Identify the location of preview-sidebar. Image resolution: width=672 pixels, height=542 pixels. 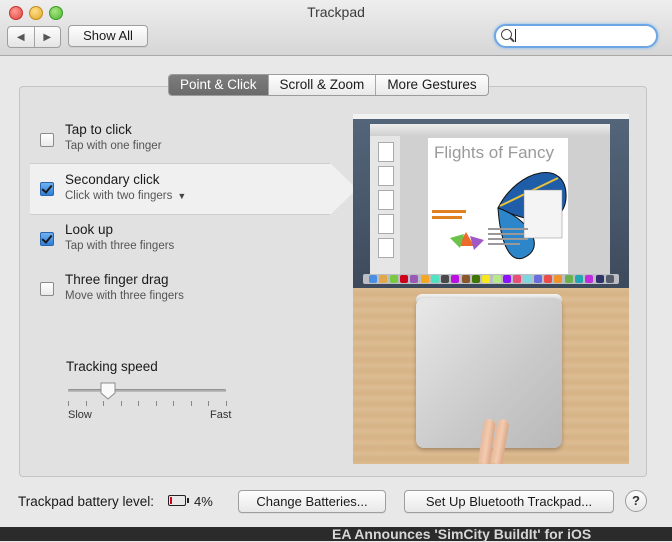
(385, 205).